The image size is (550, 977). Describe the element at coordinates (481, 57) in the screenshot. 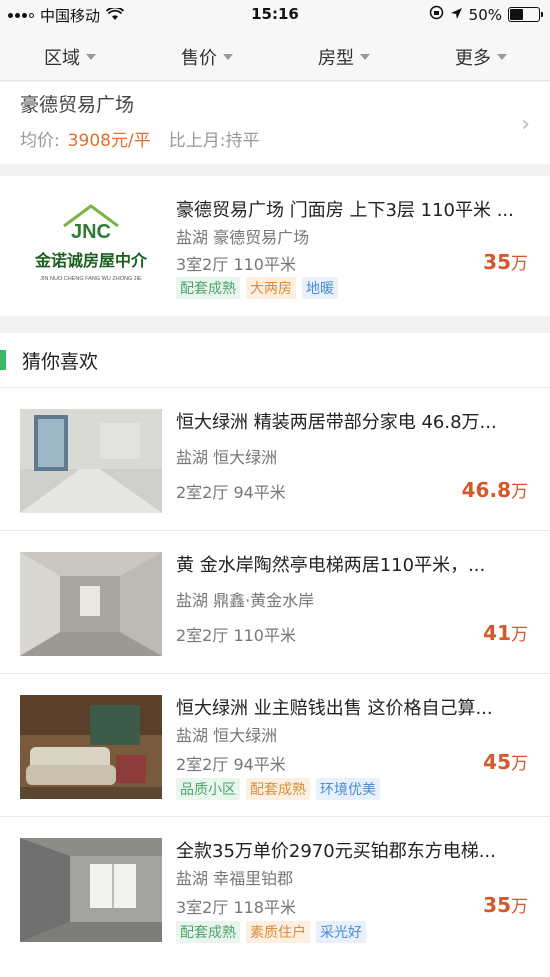

I see `filter-more: 更多` at that location.